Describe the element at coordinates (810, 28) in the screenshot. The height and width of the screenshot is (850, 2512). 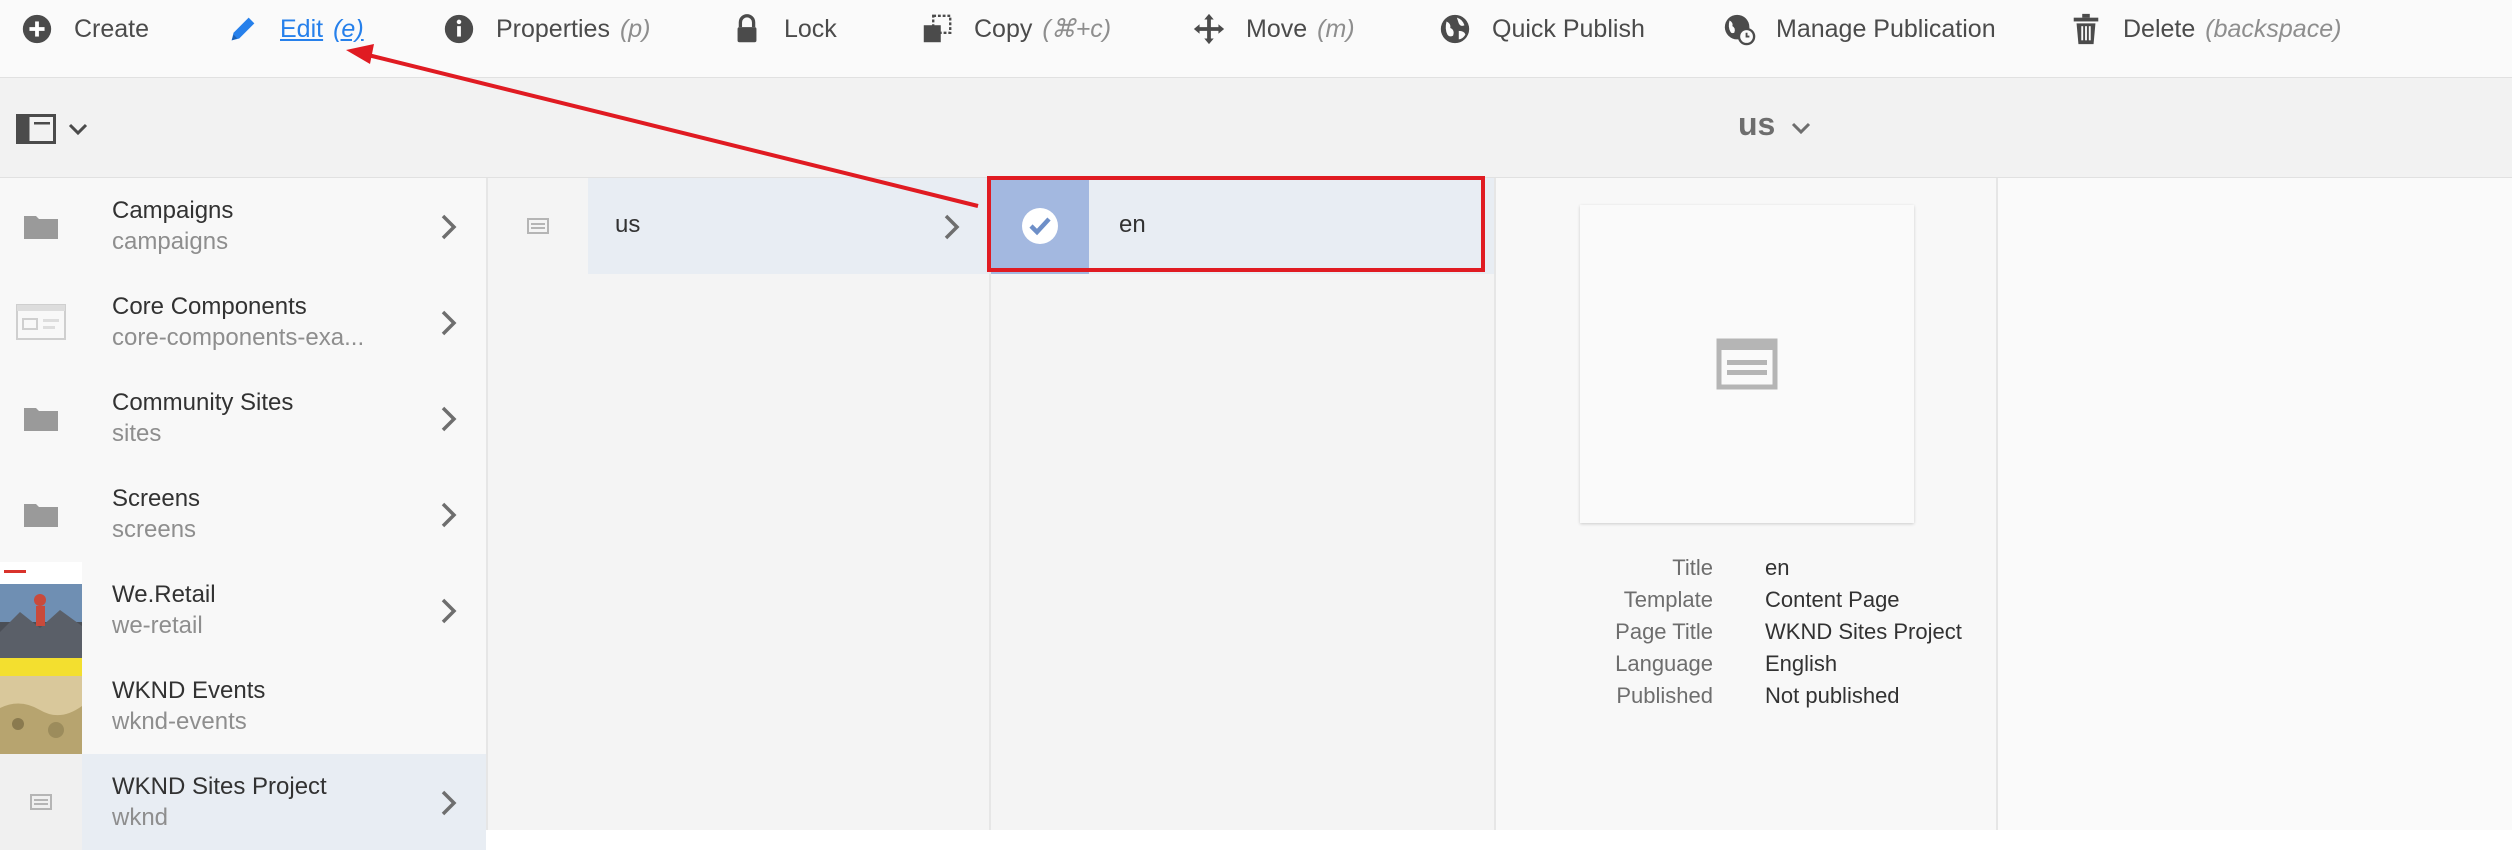
I see `lock-label: Lock` at that location.